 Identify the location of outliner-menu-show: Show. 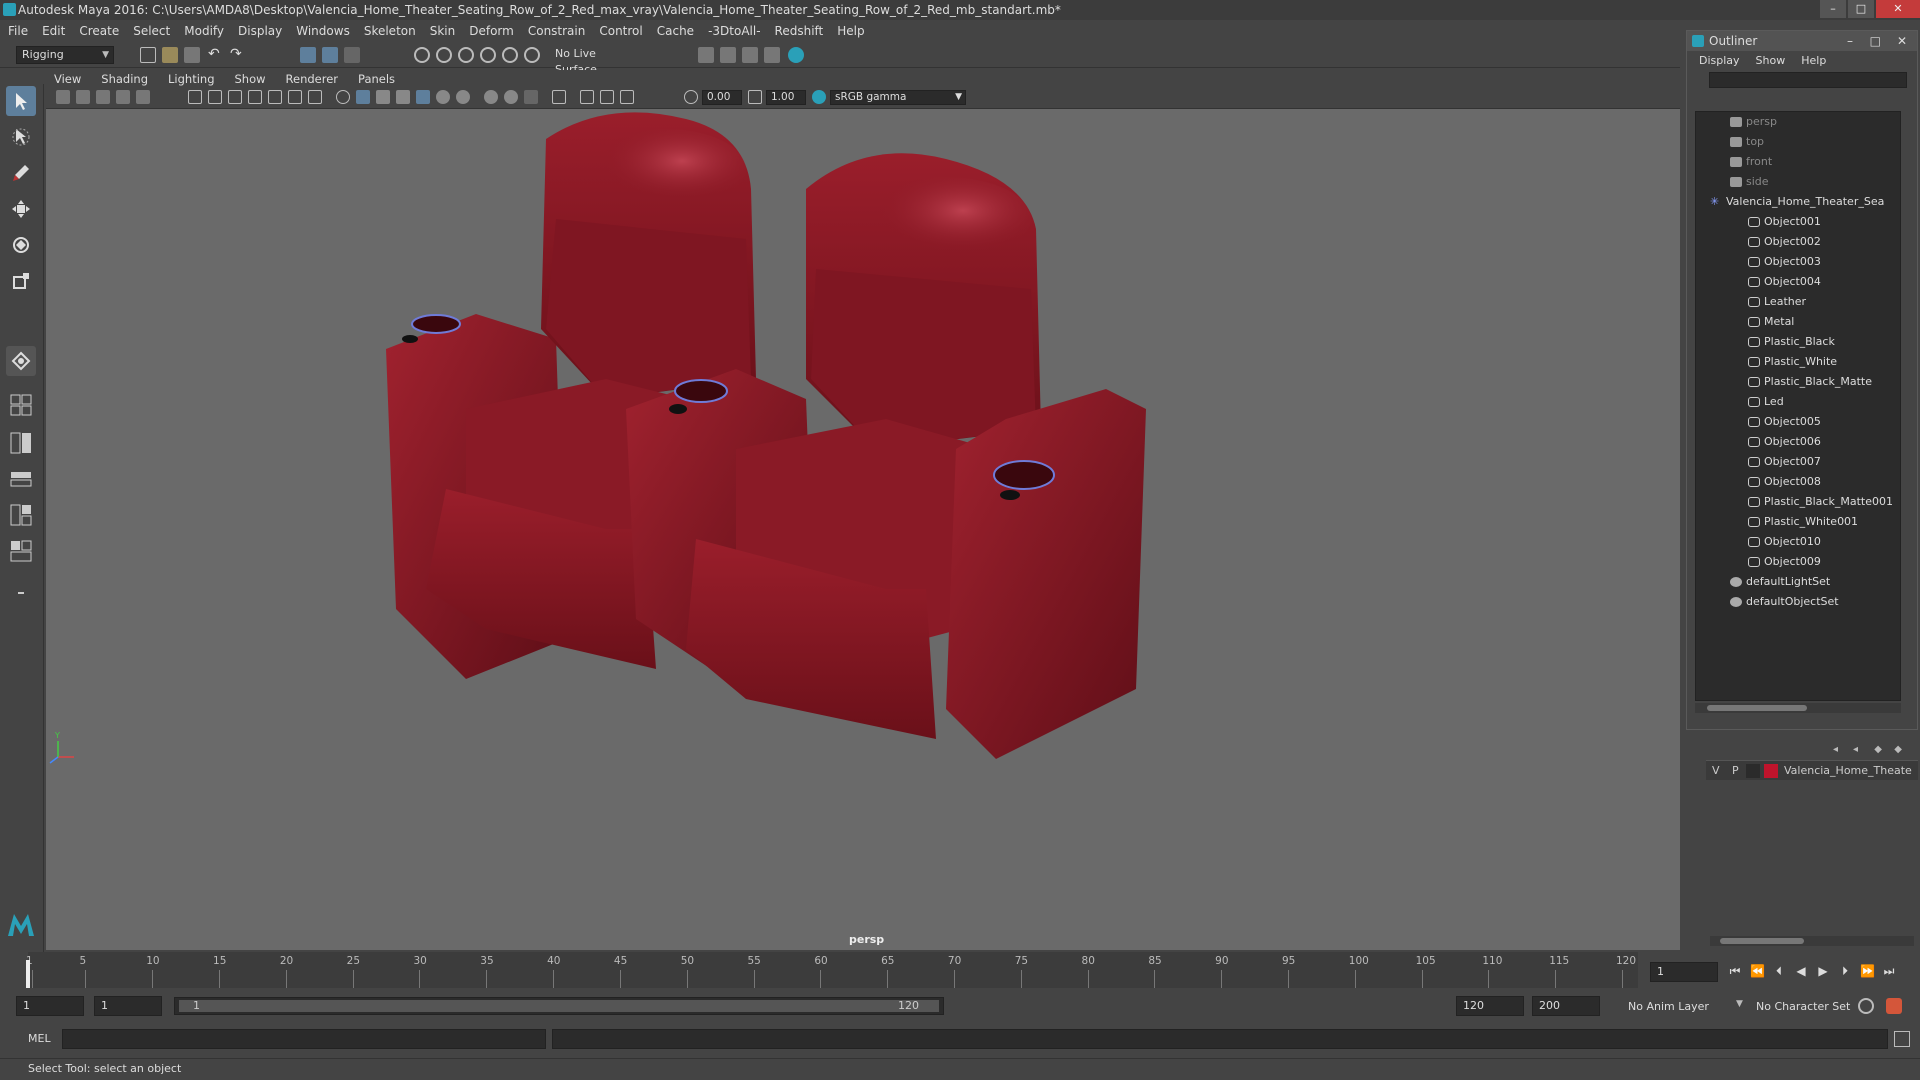
(1771, 60).